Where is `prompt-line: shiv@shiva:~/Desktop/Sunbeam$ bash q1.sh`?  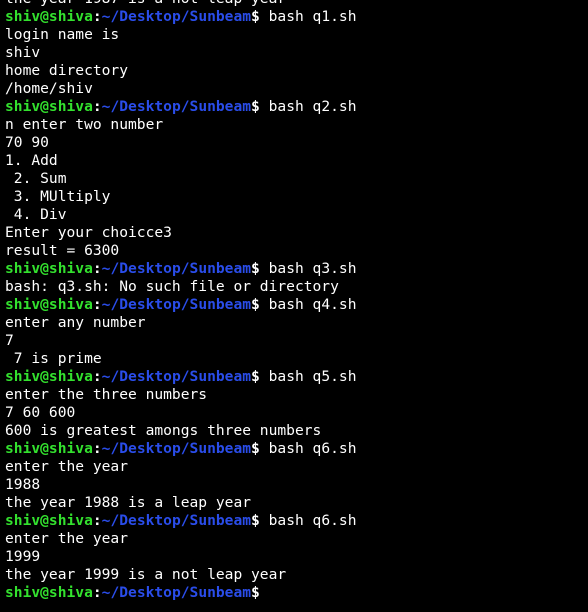 prompt-line: shiv@shiva:~/Desktop/Sunbeam$ bash q1.sh is located at coordinates (296, 17).